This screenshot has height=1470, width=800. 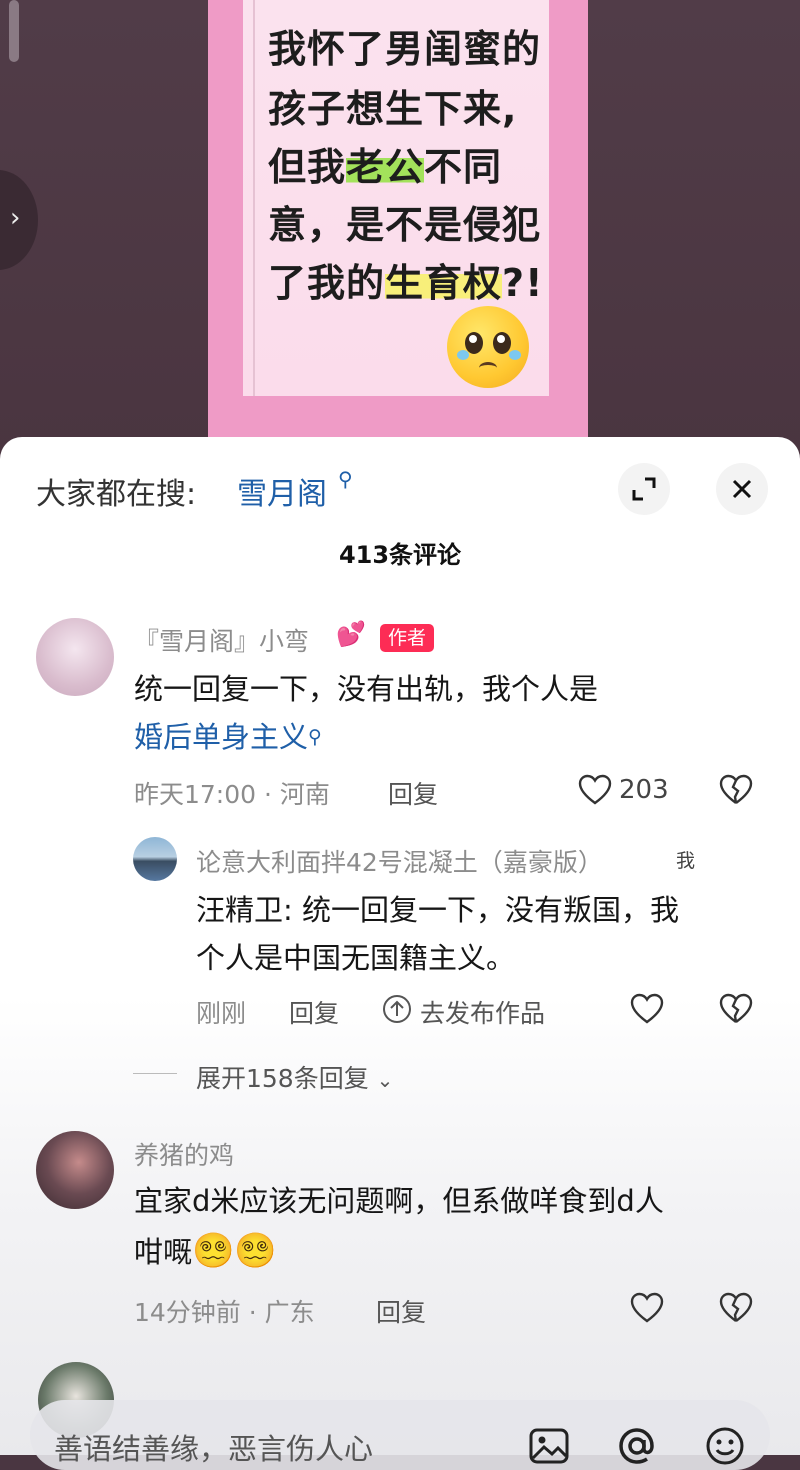 I want to click on video-title-line-3: 但我老公不同, so click(x=385, y=167).